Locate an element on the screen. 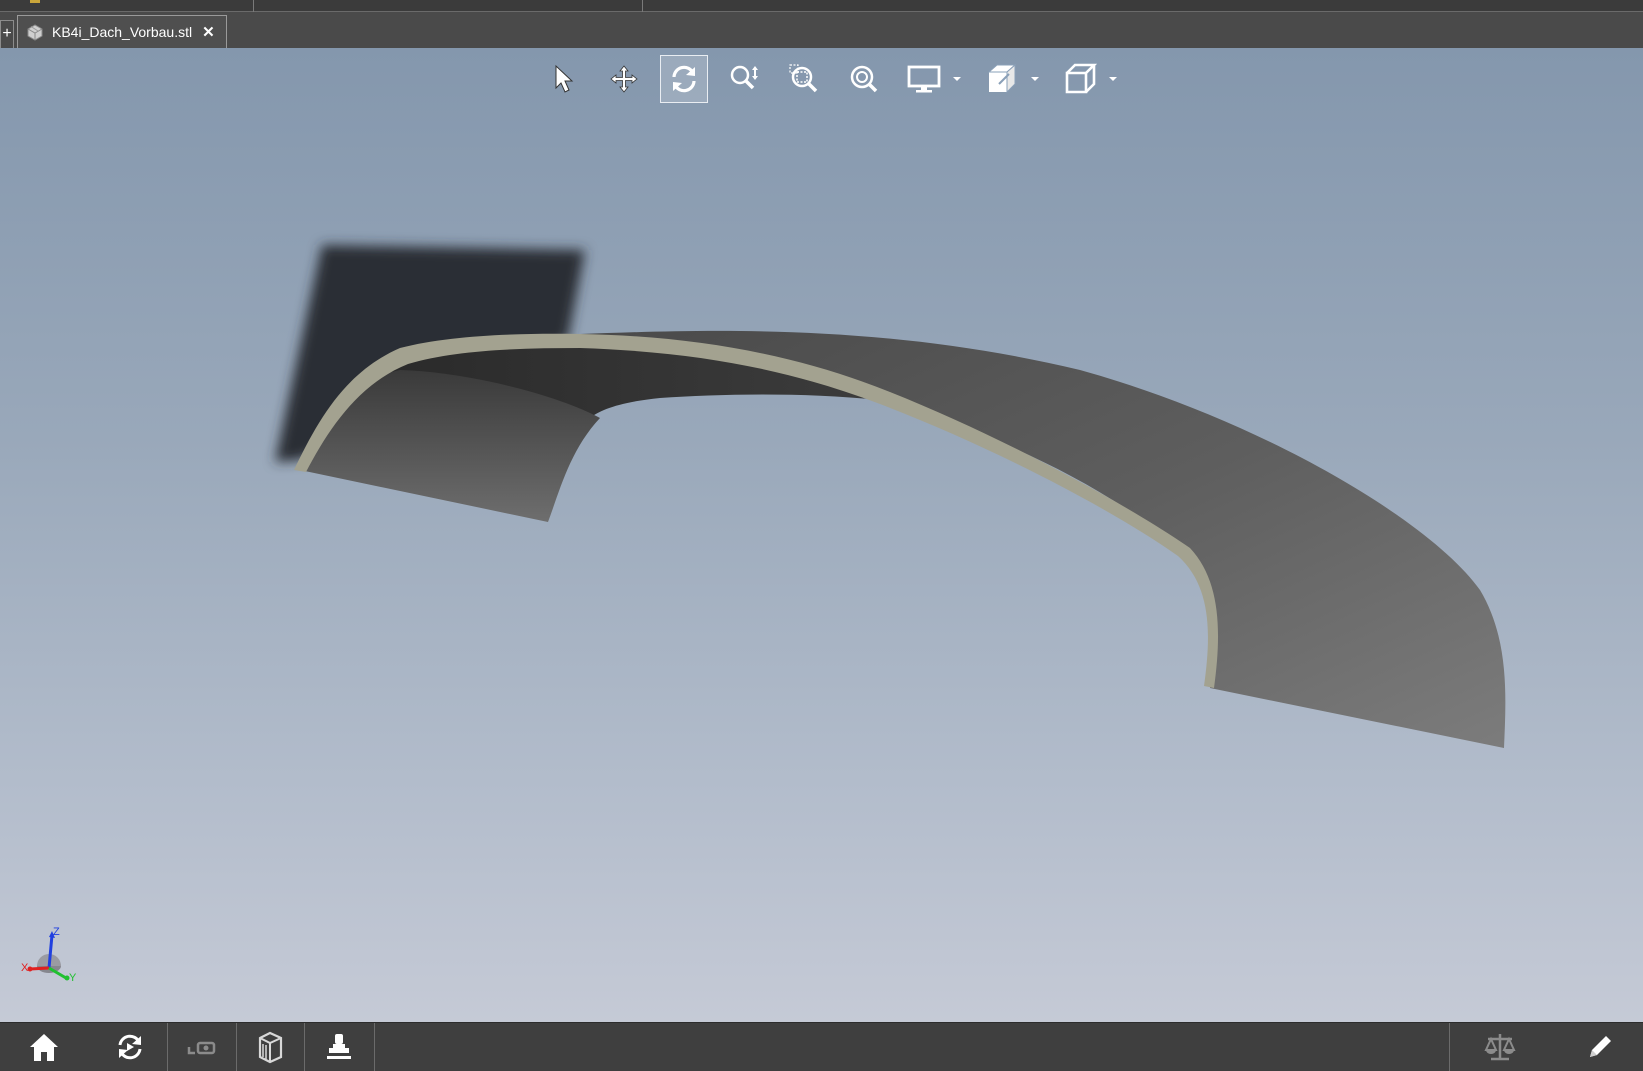 This screenshot has width=1643, height=1071. pencil-icon is located at coordinates (1600, 1046).